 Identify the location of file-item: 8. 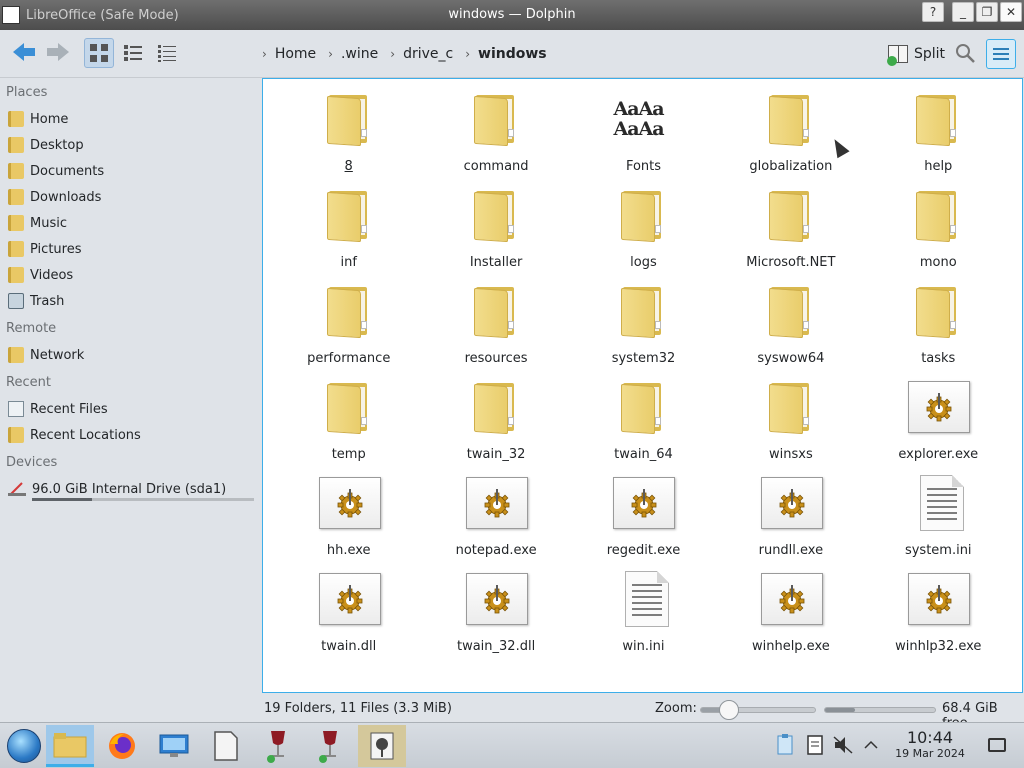
(348, 133).